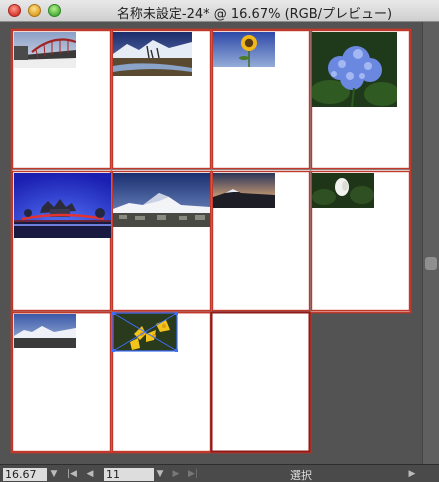 The width and height of the screenshot is (439, 482). Describe the element at coordinates (45, 50) in the screenshot. I see `photo-red-bridge` at that location.